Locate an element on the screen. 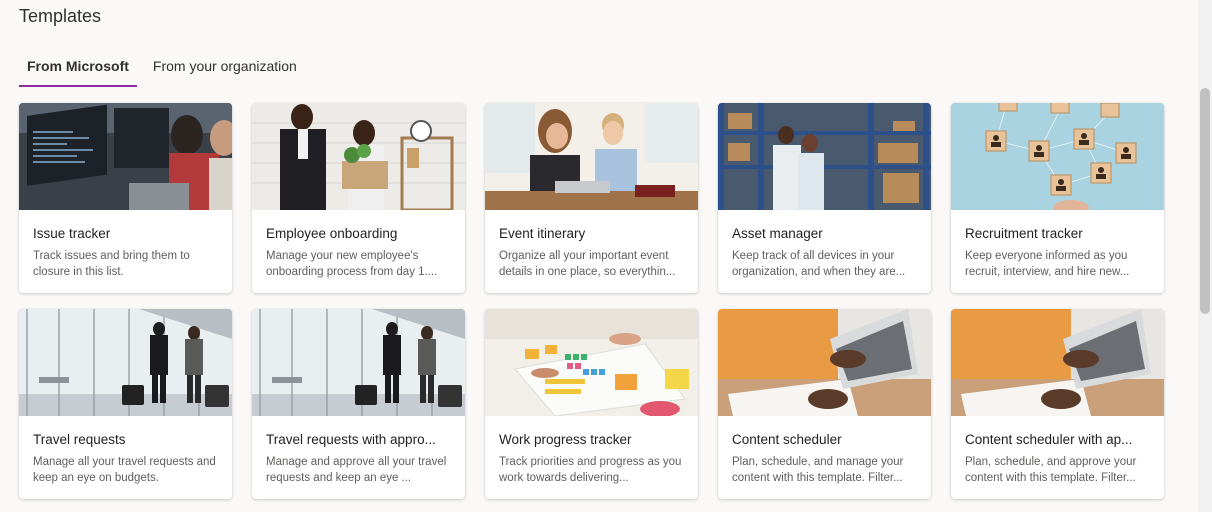  template-title: Asset manager is located at coordinates (777, 233).